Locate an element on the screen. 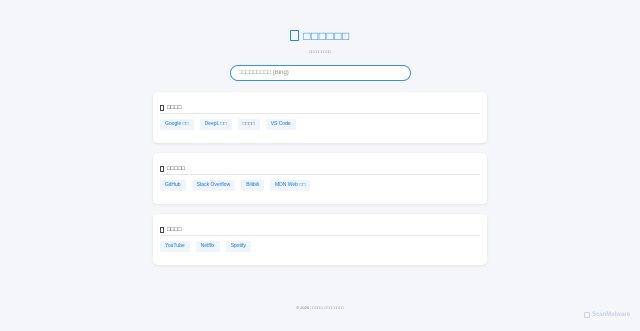 Image resolution: width=640 pixels, height=331 pixels. link-youtube: YouTube is located at coordinates (175, 246).